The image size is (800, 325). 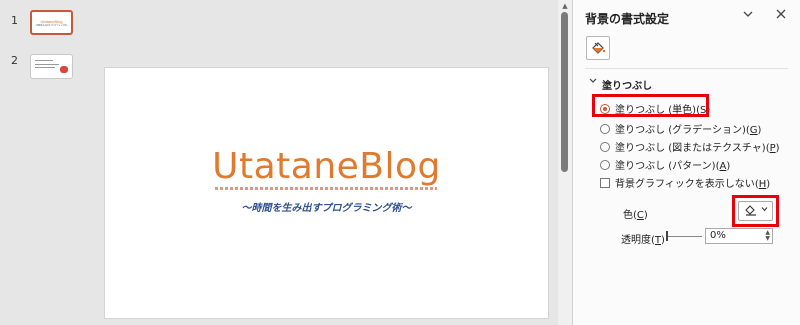 I want to click on option-label: 塗りつぶし (グラデーション), so click(x=680, y=130).